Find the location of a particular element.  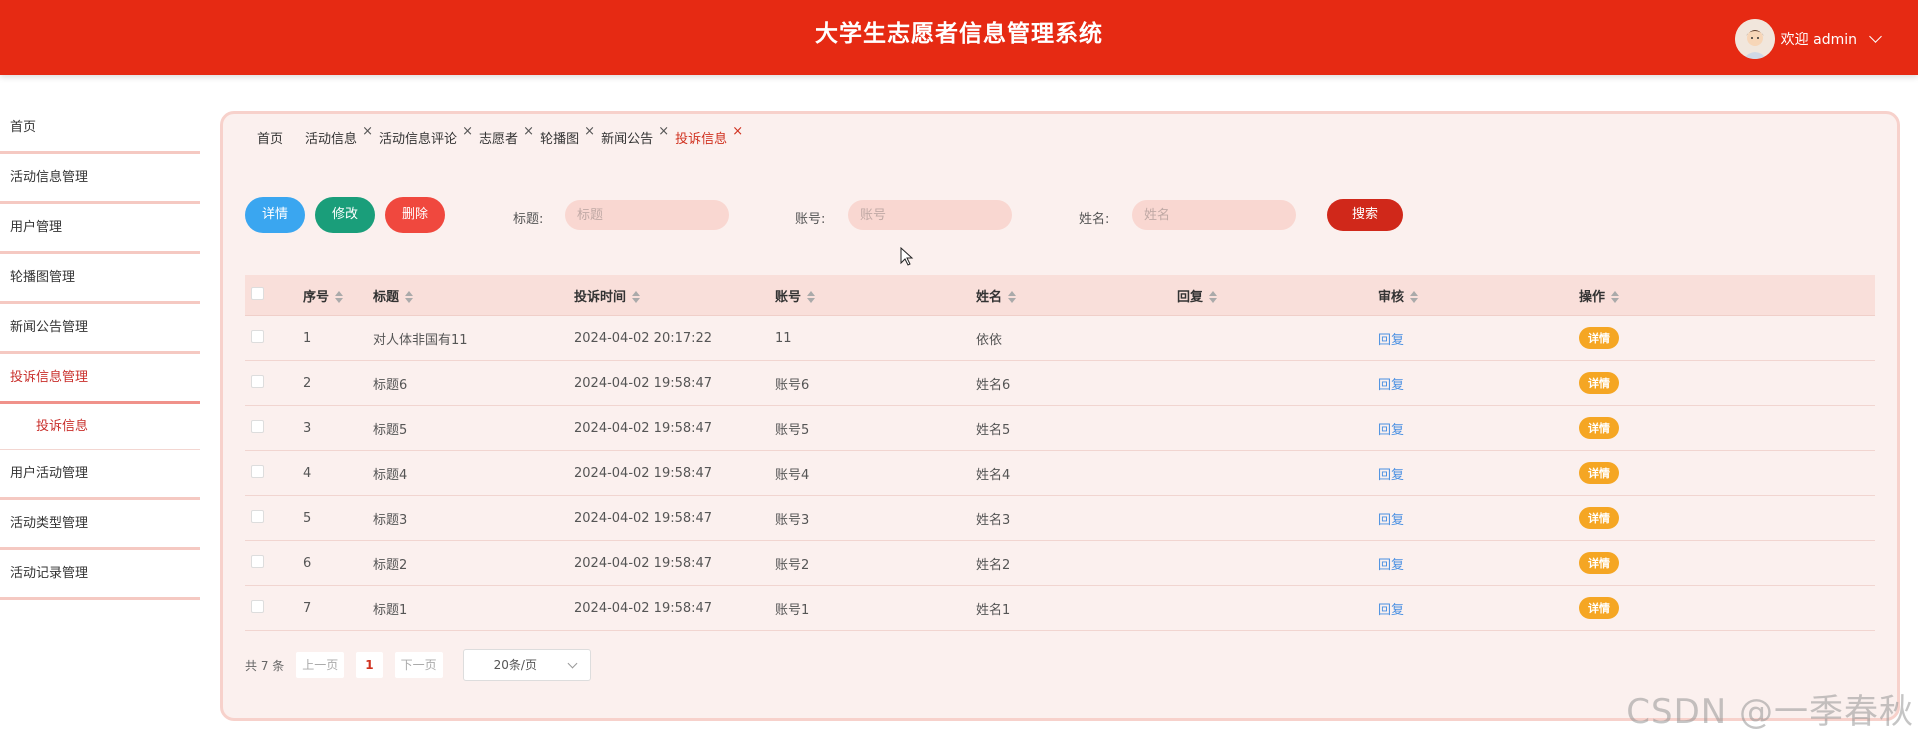

cell-account: 11 is located at coordinates (783, 338).